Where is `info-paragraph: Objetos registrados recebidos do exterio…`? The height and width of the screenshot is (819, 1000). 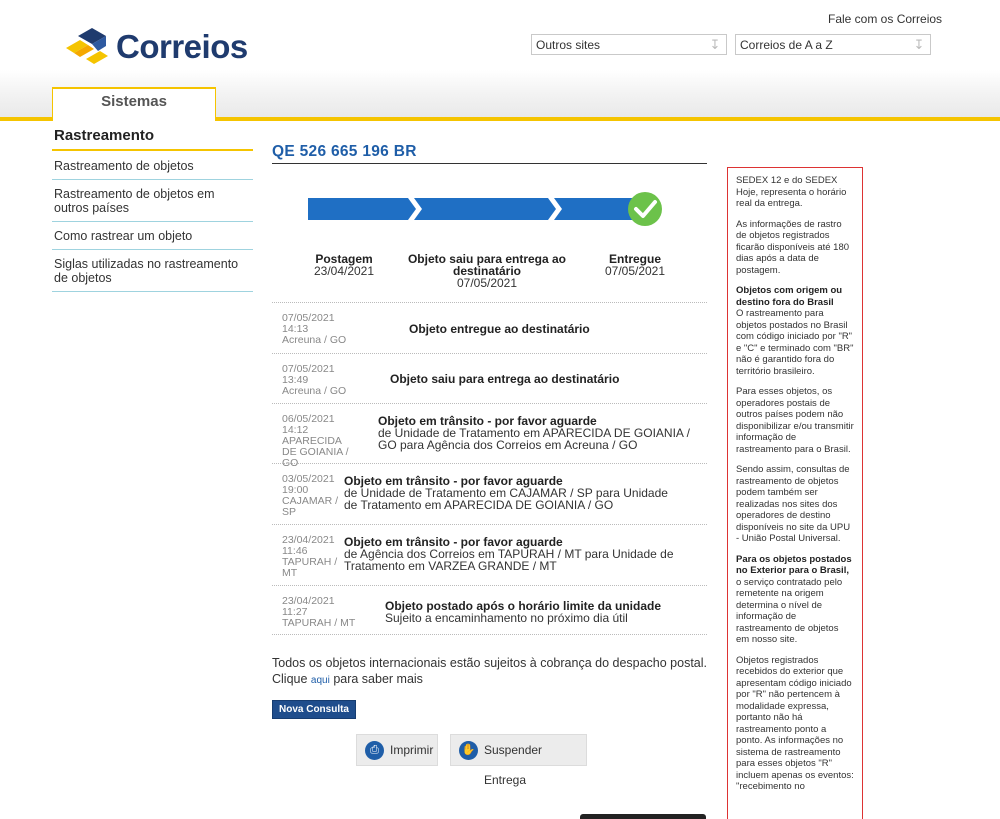
info-paragraph: Objetos registrados recebidos do exterio… is located at coordinates (795, 723).